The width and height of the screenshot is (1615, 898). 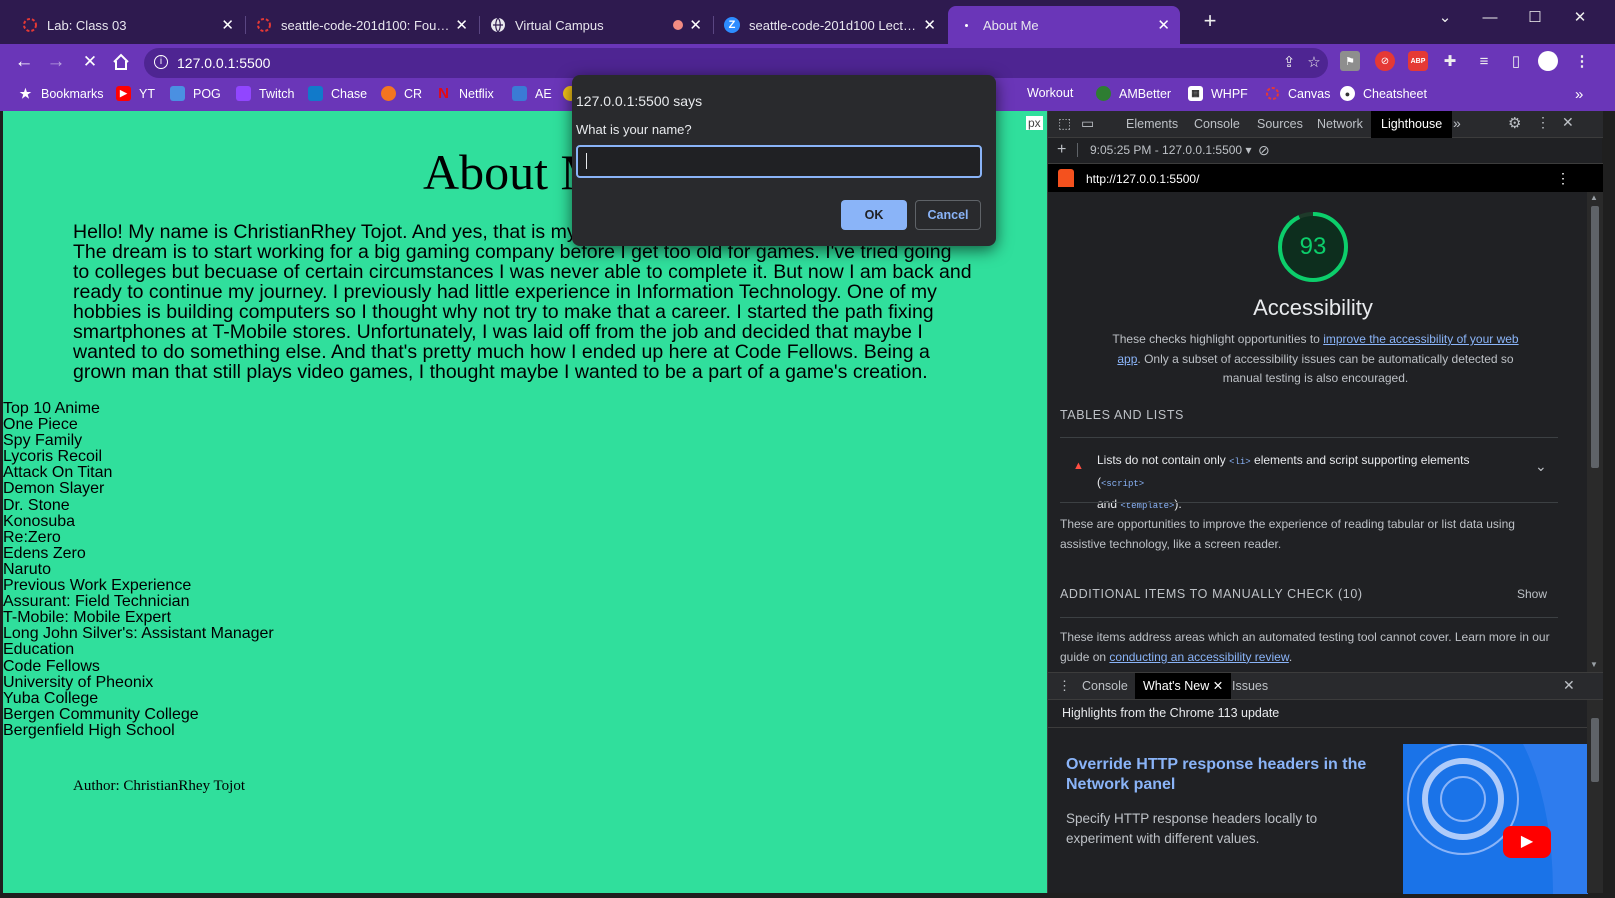 What do you see at coordinates (54, 489) in the screenshot?
I see `list-item: Demon Slayer` at bounding box center [54, 489].